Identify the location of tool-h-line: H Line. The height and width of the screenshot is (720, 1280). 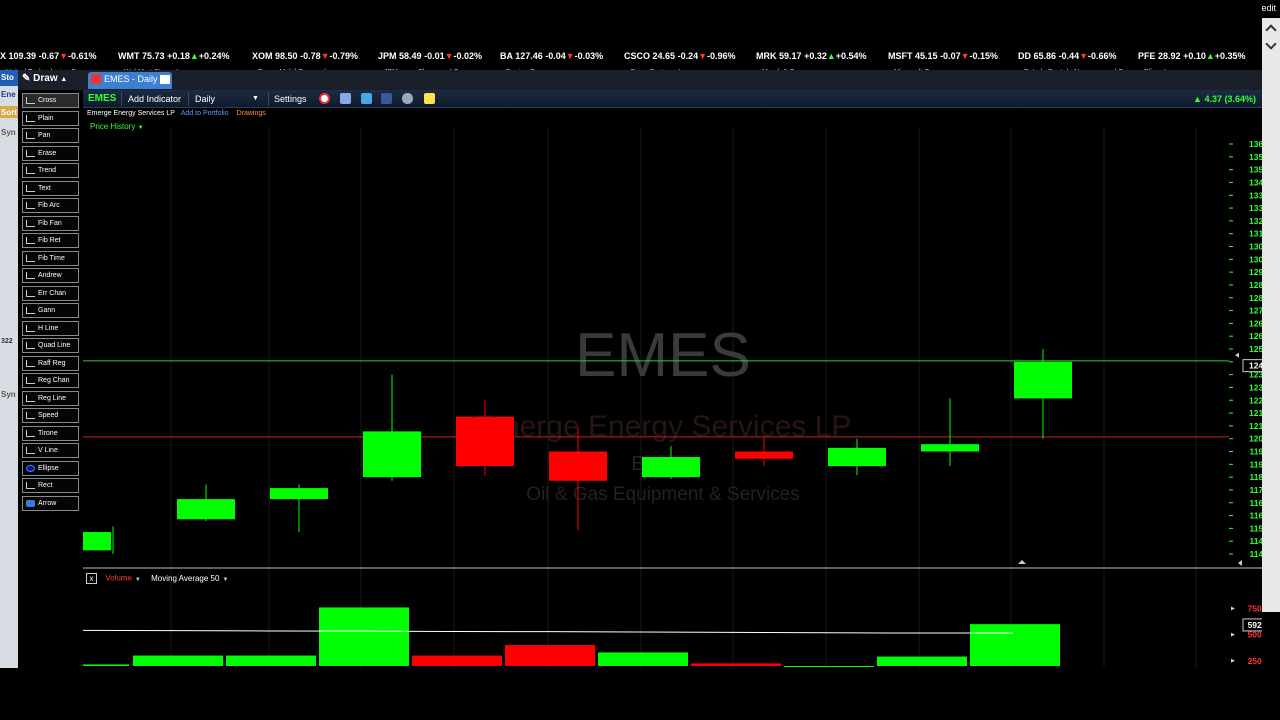
(50, 328).